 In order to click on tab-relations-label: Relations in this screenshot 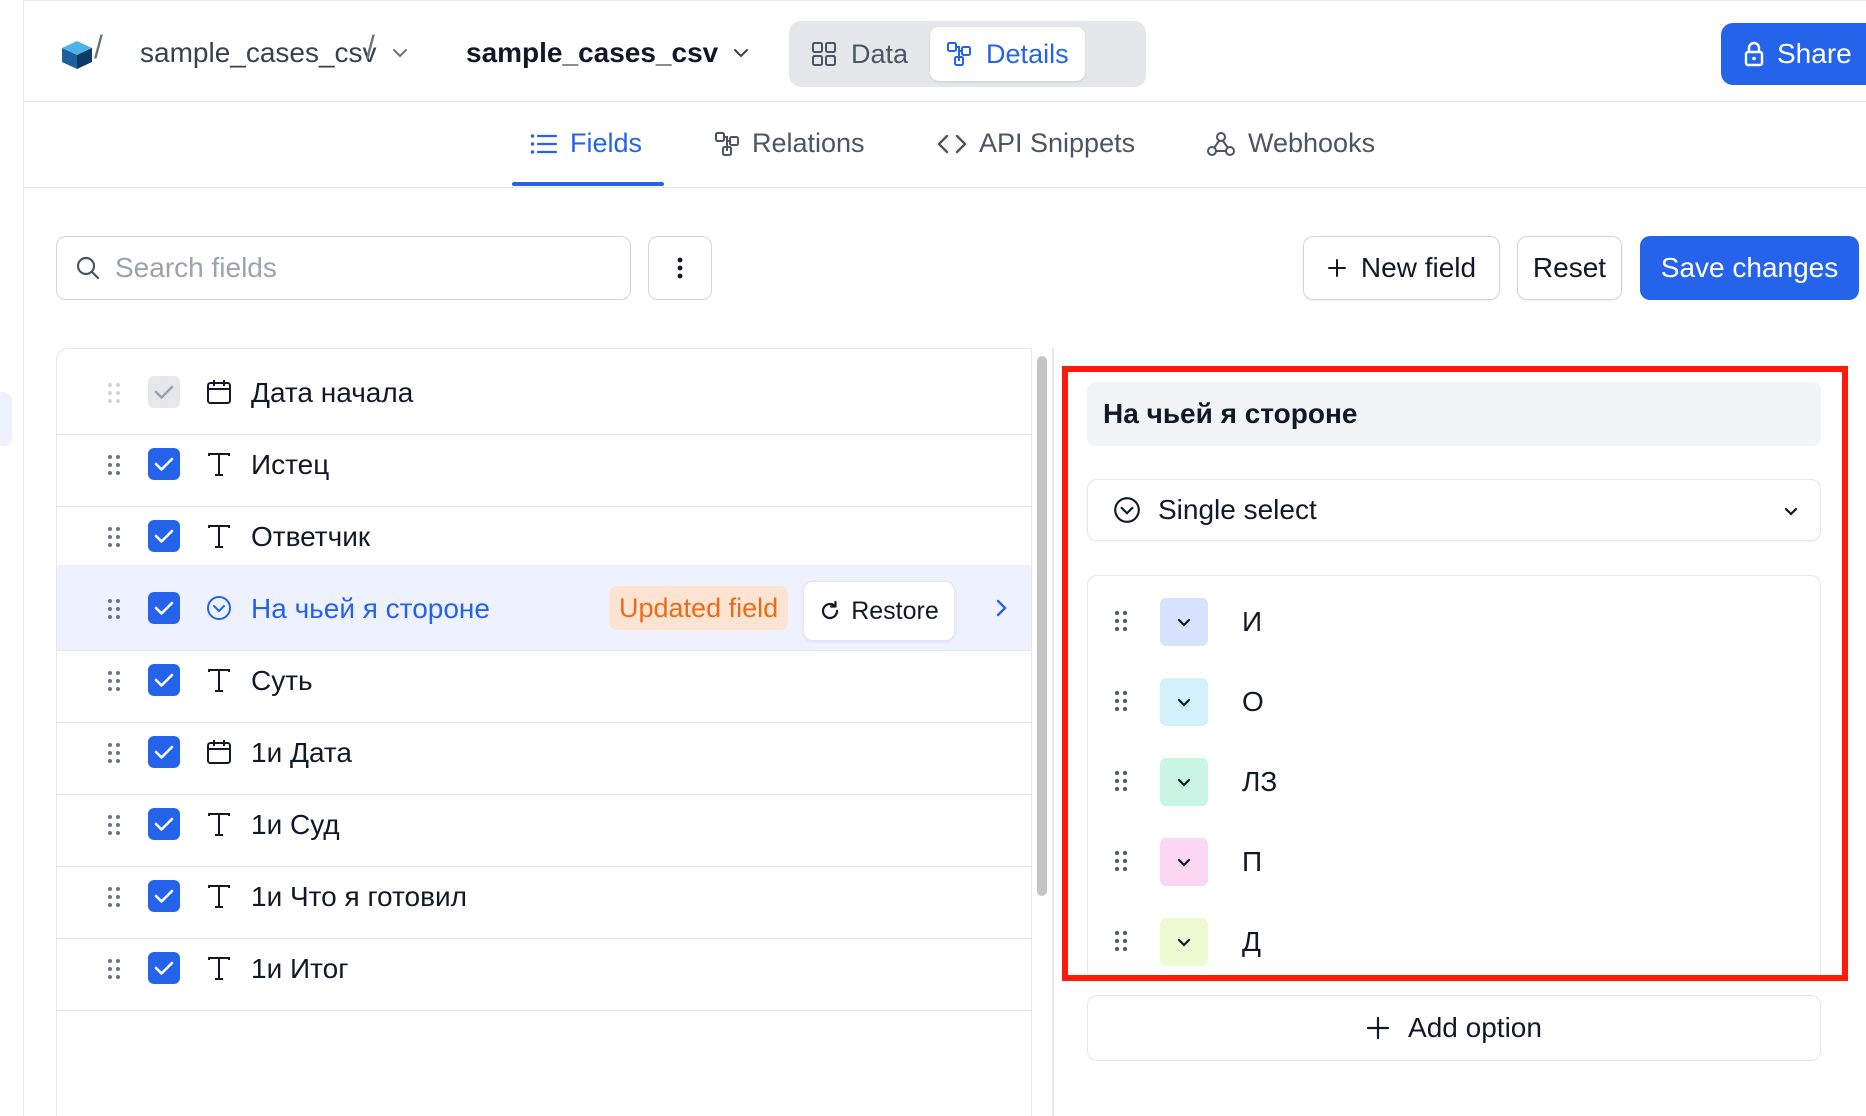, I will do `click(808, 143)`.